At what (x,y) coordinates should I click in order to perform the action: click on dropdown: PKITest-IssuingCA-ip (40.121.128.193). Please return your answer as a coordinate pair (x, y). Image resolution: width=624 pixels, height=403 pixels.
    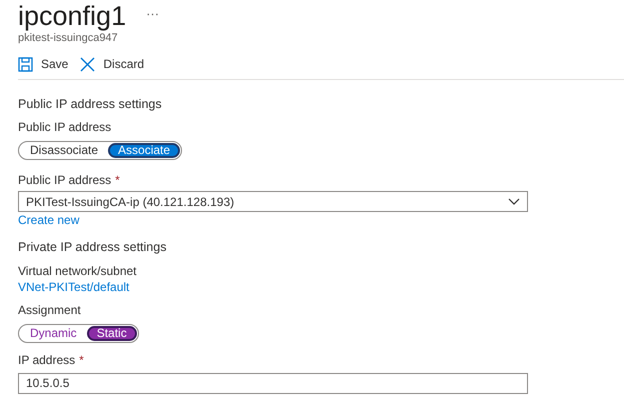
    Looking at the image, I should click on (273, 201).